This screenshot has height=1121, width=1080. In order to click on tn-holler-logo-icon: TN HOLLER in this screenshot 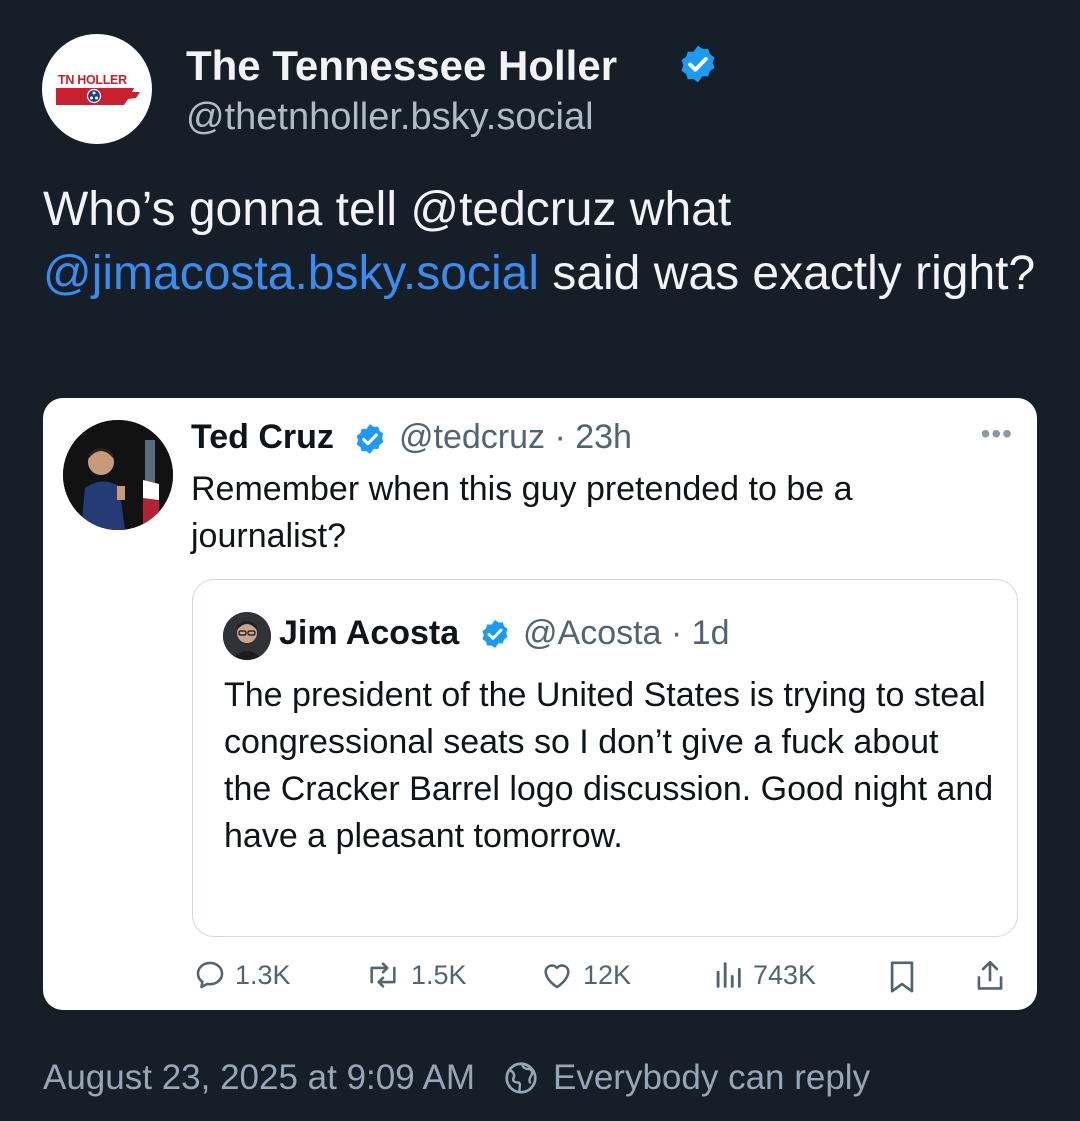, I will do `click(98, 89)`.